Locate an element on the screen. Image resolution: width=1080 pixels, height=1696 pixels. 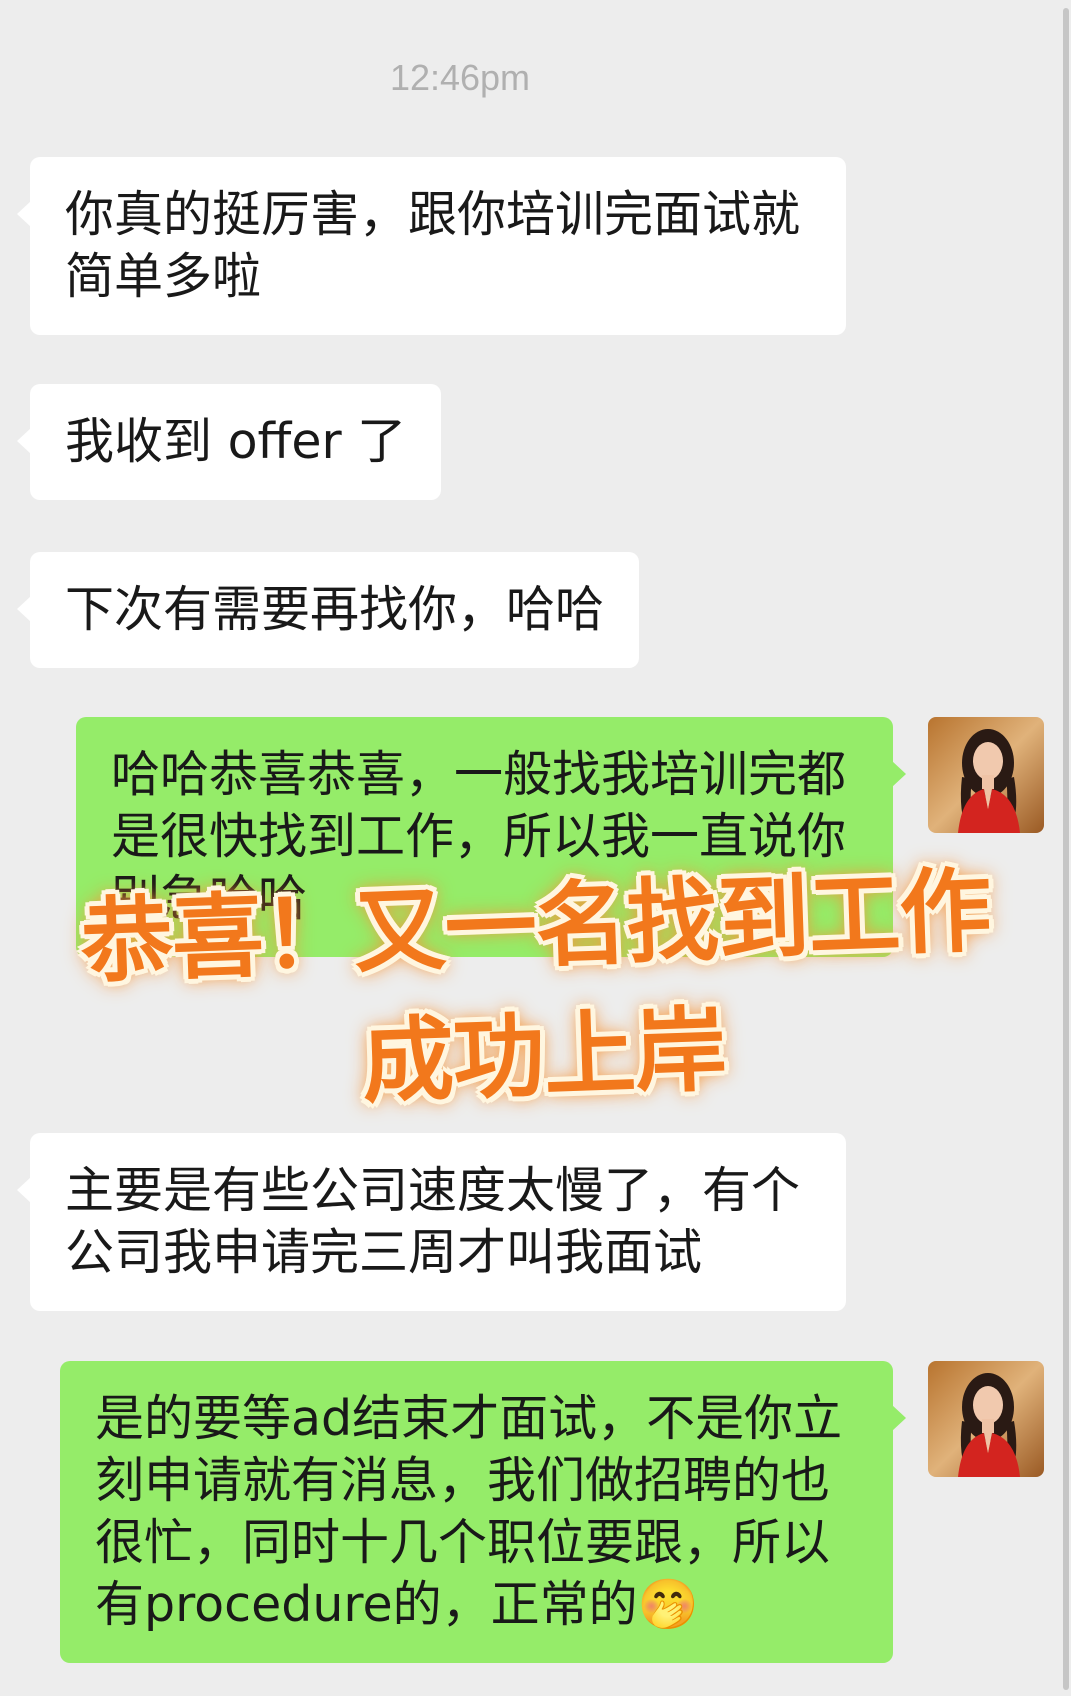
message-timestamp: 12:46pm is located at coordinates (460, 77).